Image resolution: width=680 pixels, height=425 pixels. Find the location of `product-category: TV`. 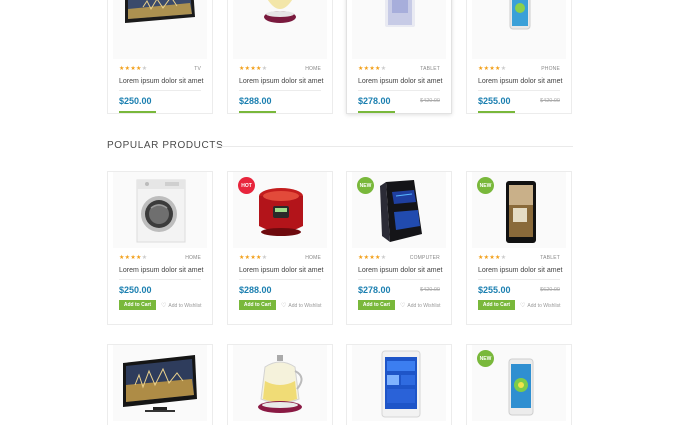

product-category: TV is located at coordinates (197, 69).